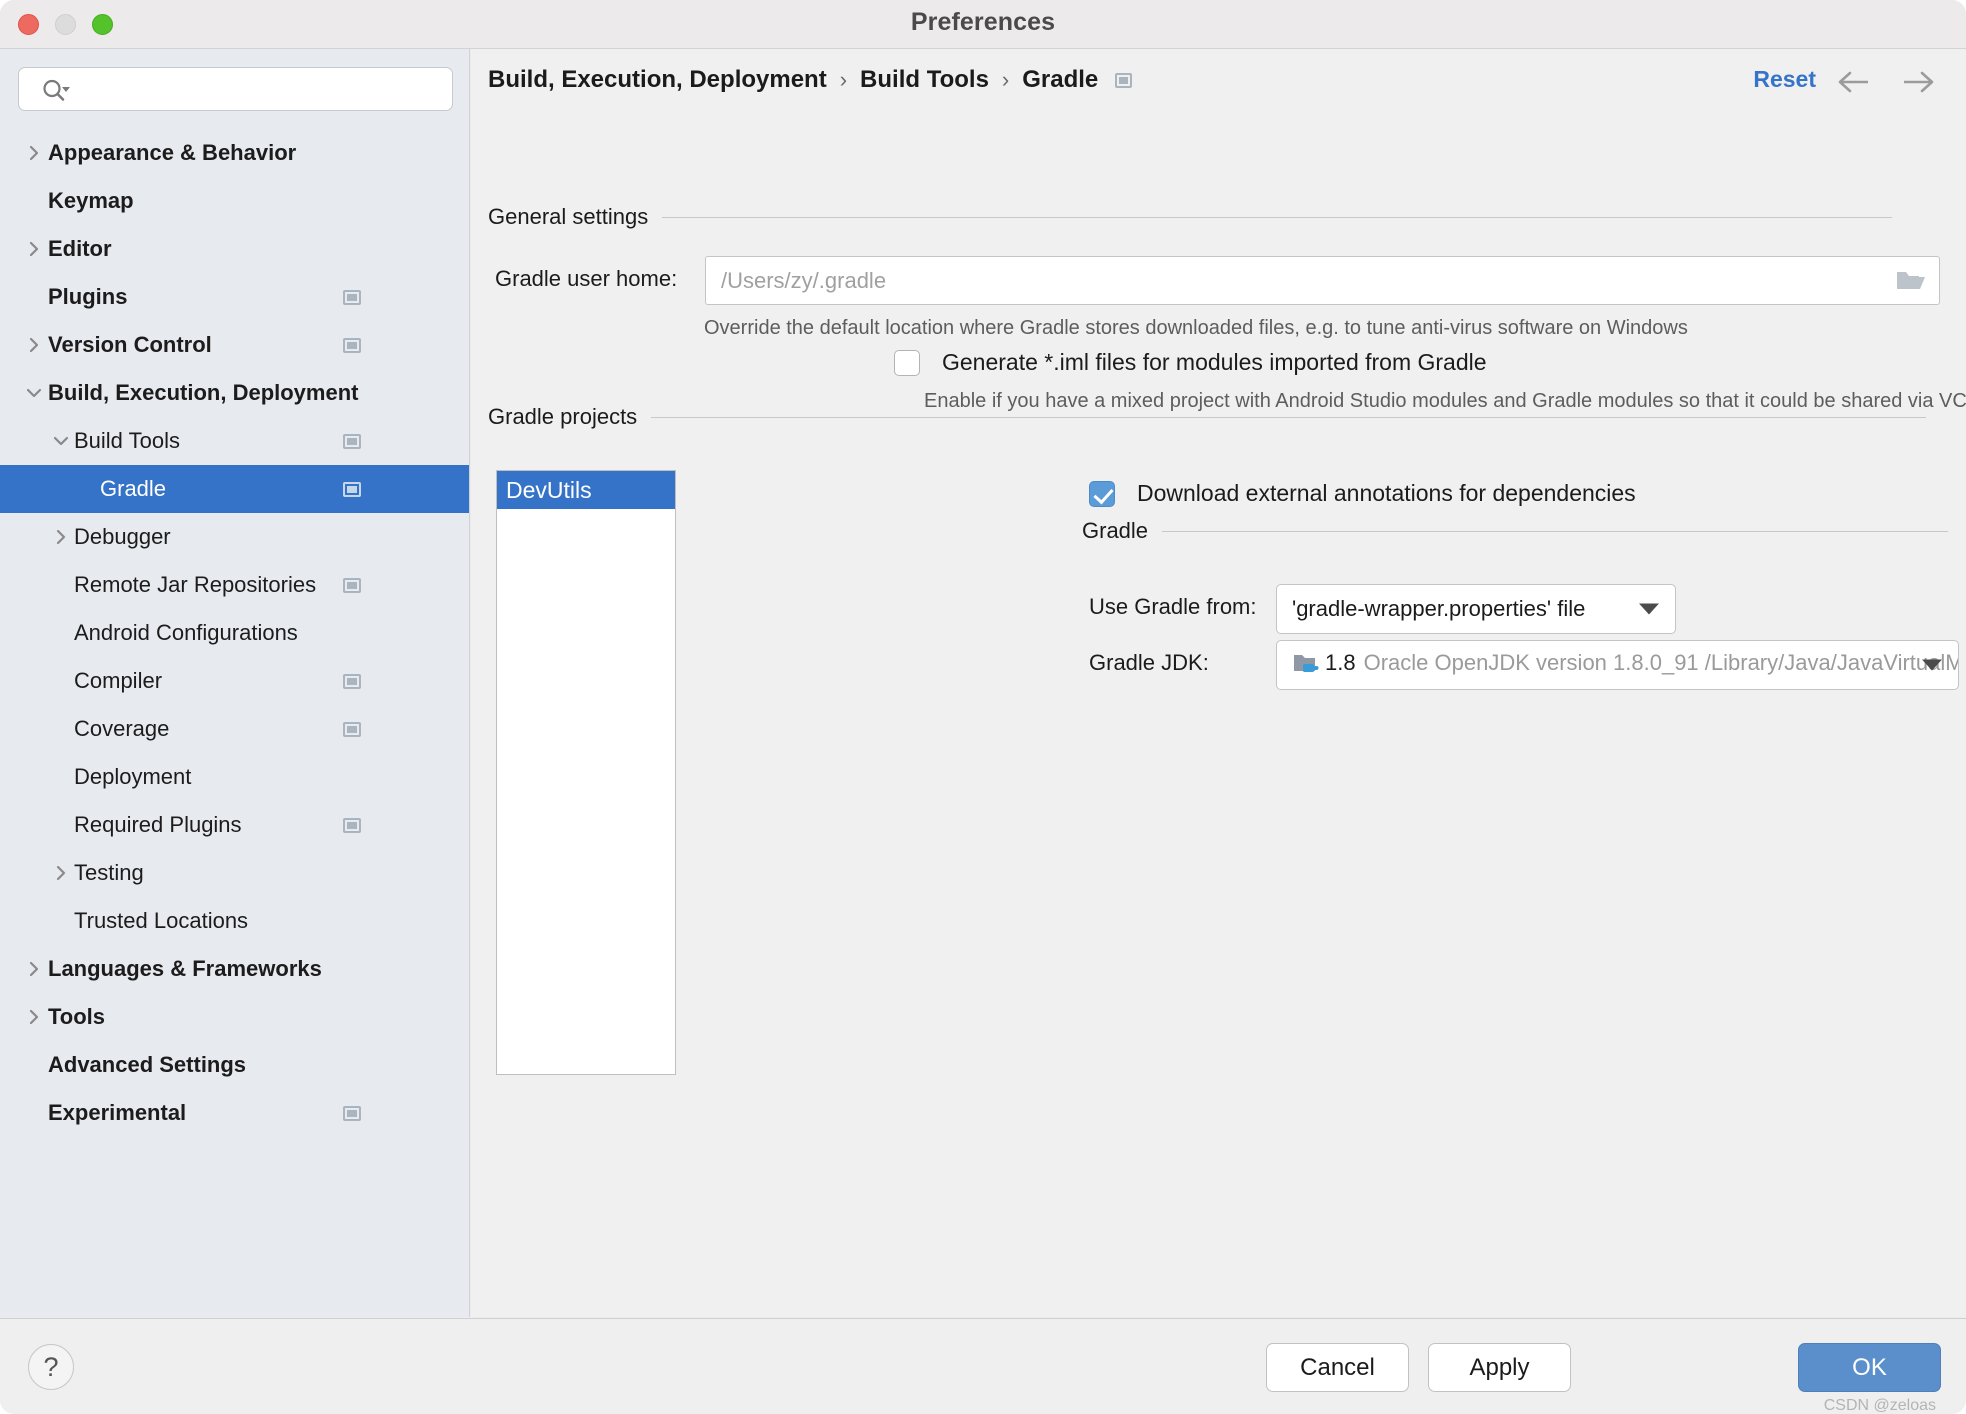 This screenshot has height=1414, width=1966. Describe the element at coordinates (161, 920) in the screenshot. I see `sidebar-item-label: Trusted Locations` at that location.